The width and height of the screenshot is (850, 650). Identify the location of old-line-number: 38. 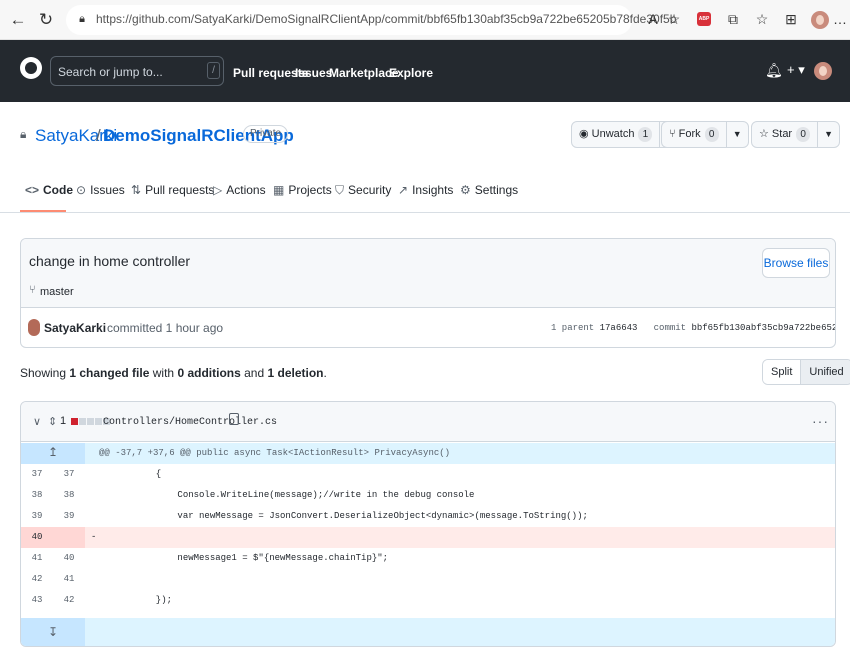
(37, 495).